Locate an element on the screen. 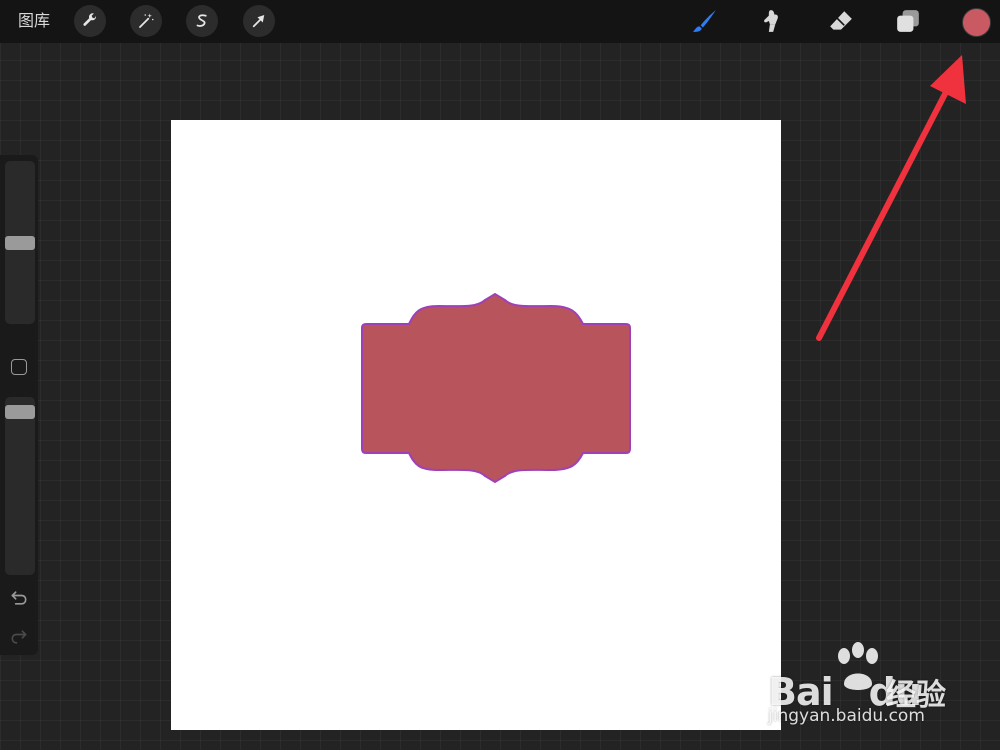 The height and width of the screenshot is (750, 1000). color-picker-button is located at coordinates (976, 22).